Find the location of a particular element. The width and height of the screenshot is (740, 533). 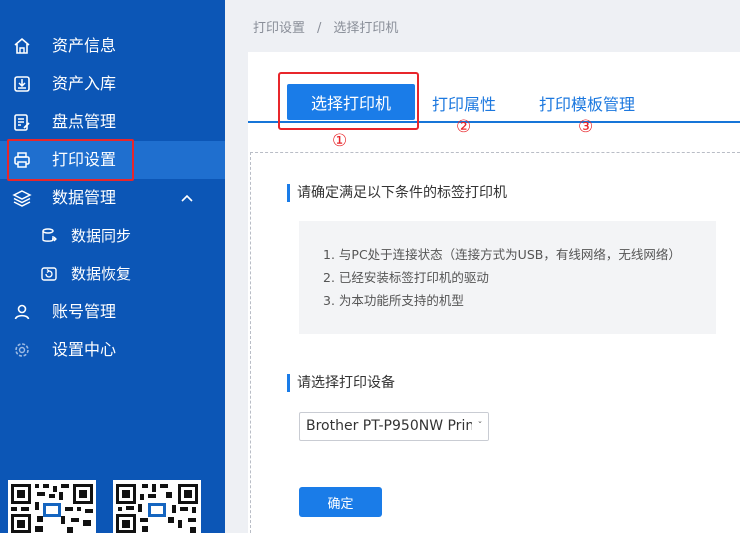

gear-icon is located at coordinates (22, 350).